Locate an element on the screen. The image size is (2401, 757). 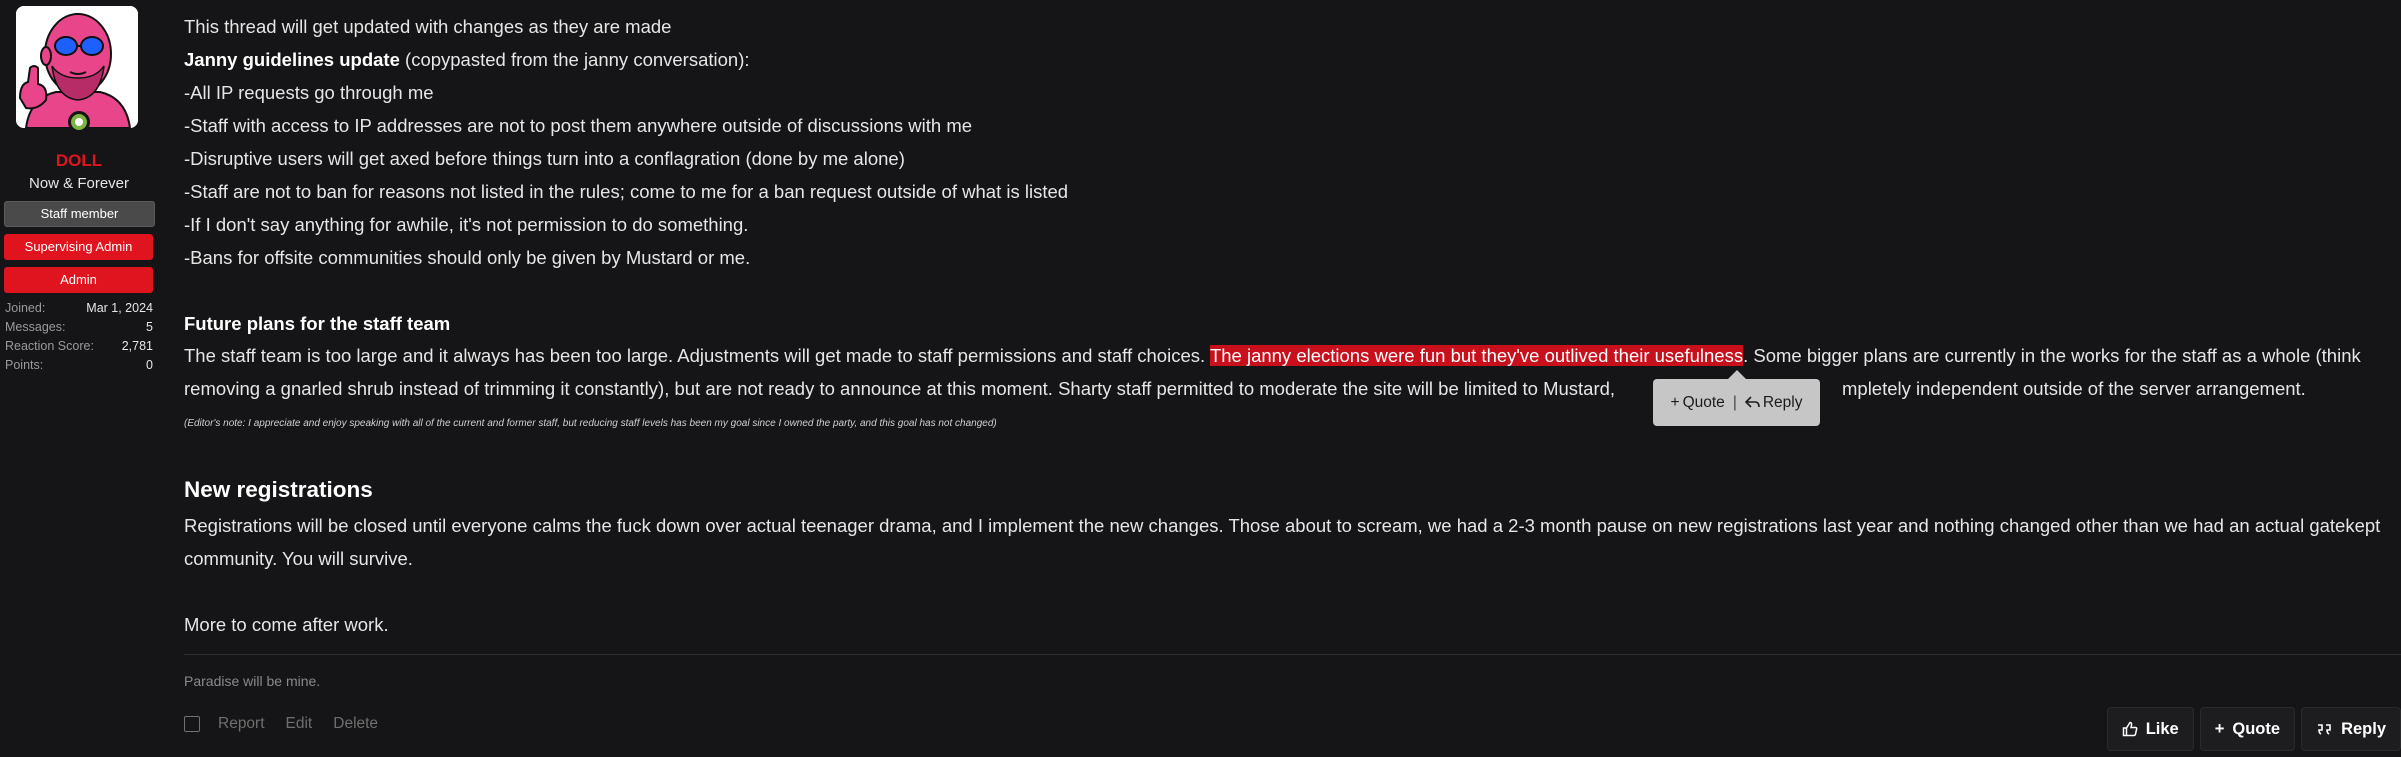
stat-value: 0 is located at coordinates (149, 365).